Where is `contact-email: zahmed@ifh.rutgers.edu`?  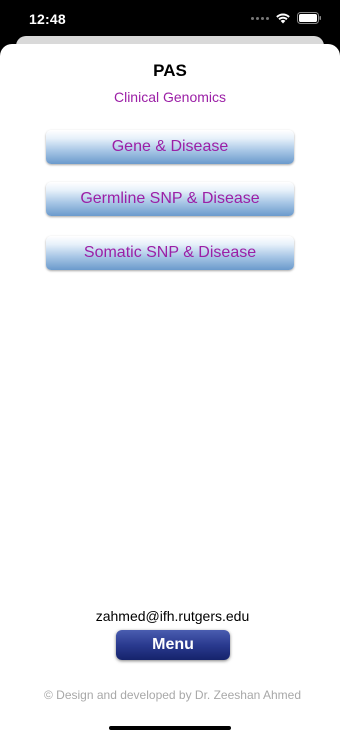 contact-email: zahmed@ifh.rutgers.edu is located at coordinates (170, 616).